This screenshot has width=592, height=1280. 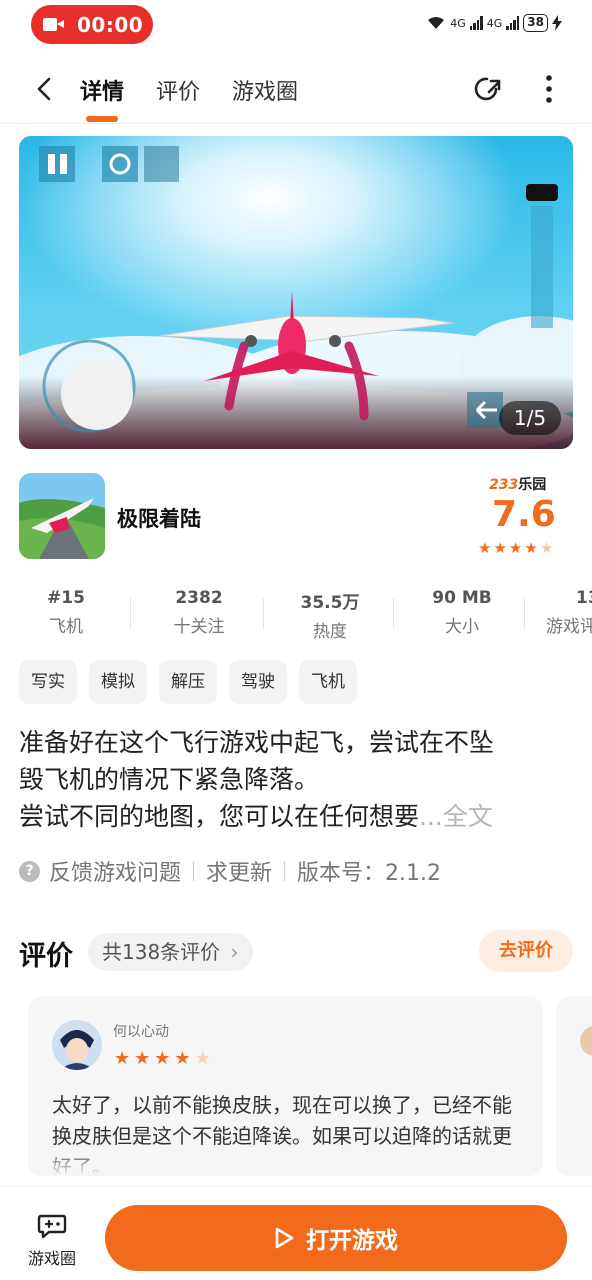 What do you see at coordinates (330, 632) in the screenshot?
I see `stat-label: 热度` at bounding box center [330, 632].